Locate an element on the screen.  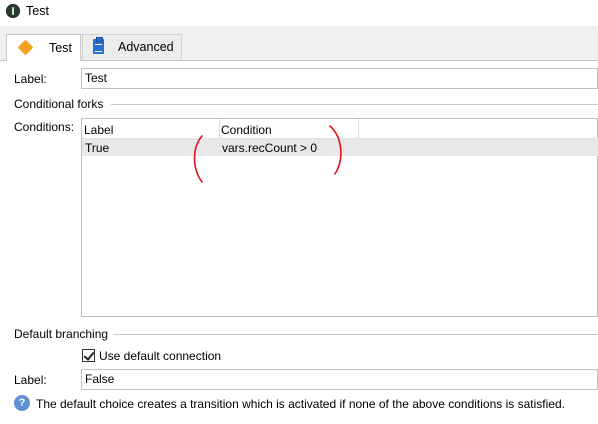
default-label-caption: Label: is located at coordinates (30, 380).